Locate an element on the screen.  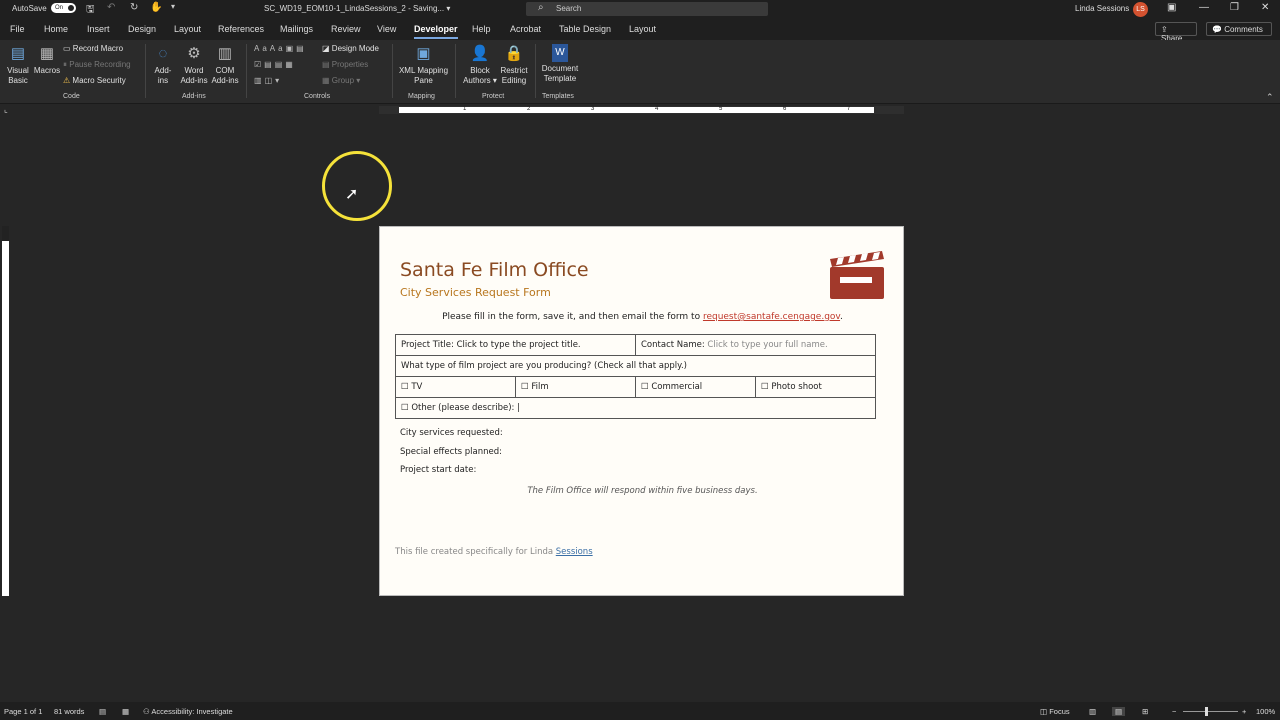
rich-text-control-icon: Aa is located at coordinates (262, 48).